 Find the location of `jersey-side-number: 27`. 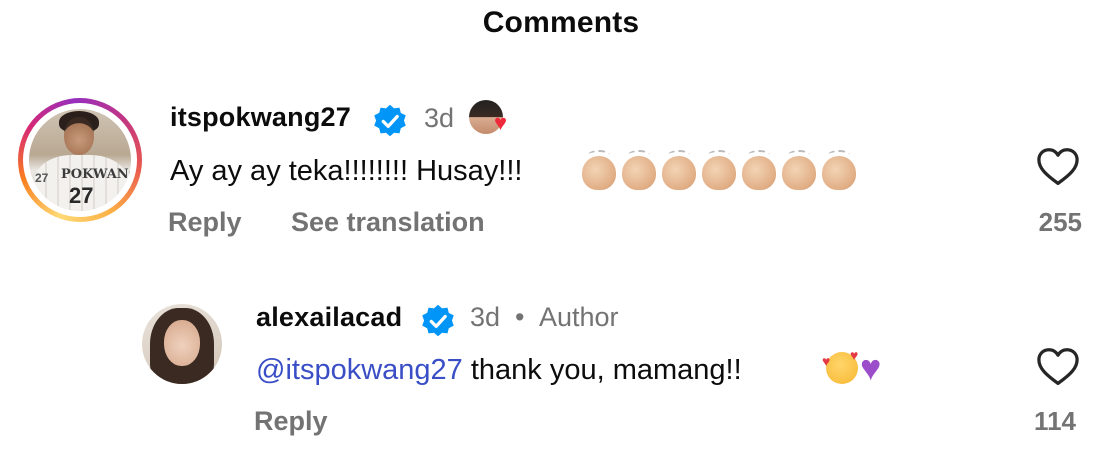

jersey-side-number: 27 is located at coordinates (42, 178).